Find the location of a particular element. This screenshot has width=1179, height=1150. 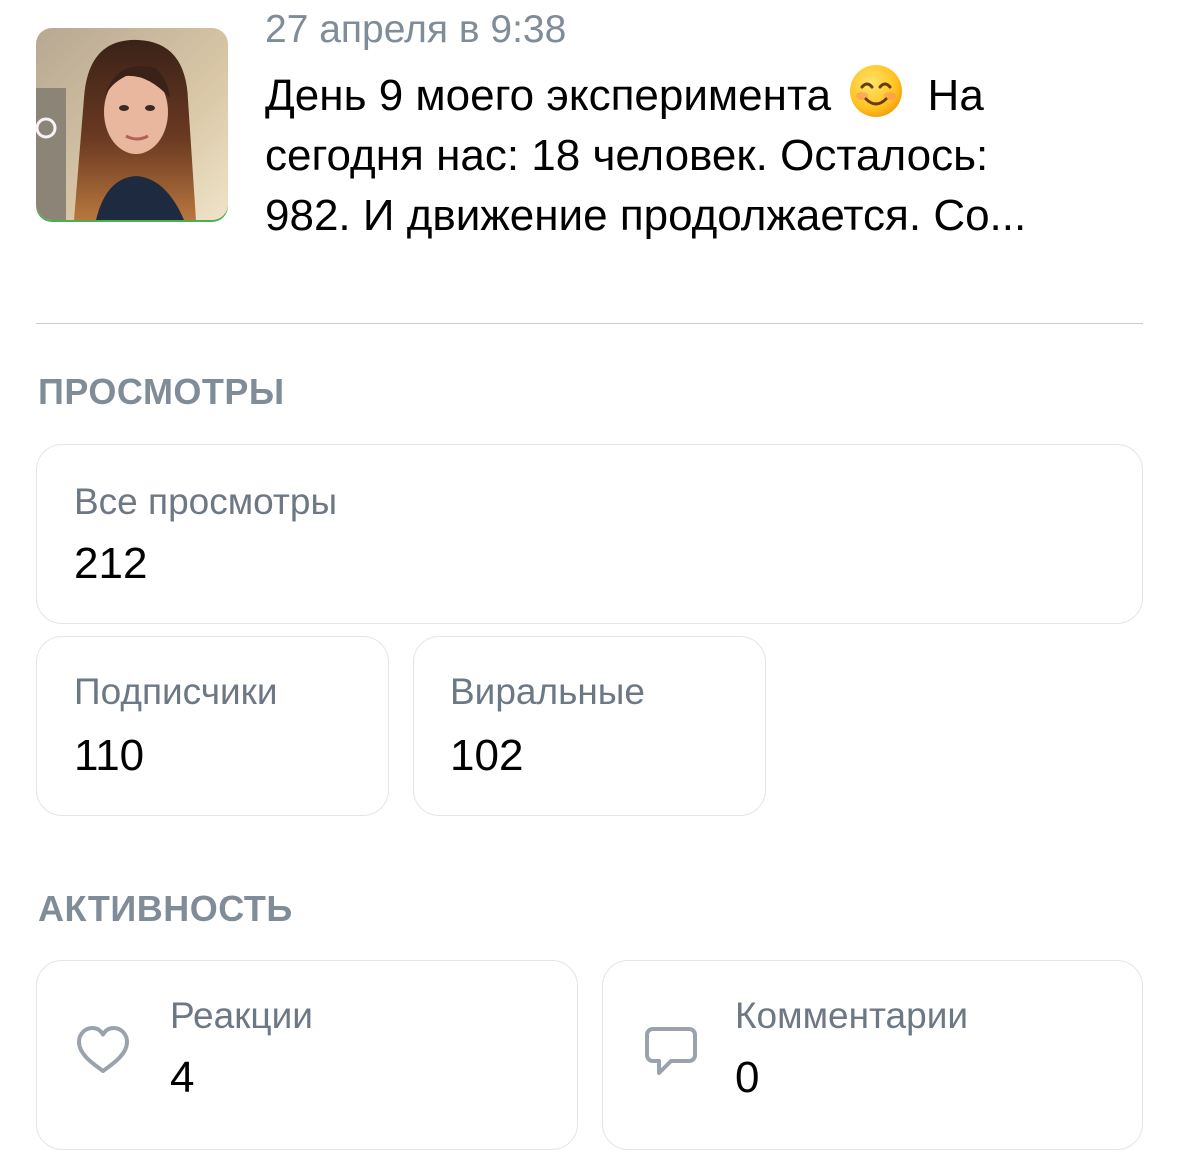

comments-label: Комментарии is located at coordinates (852, 1015).